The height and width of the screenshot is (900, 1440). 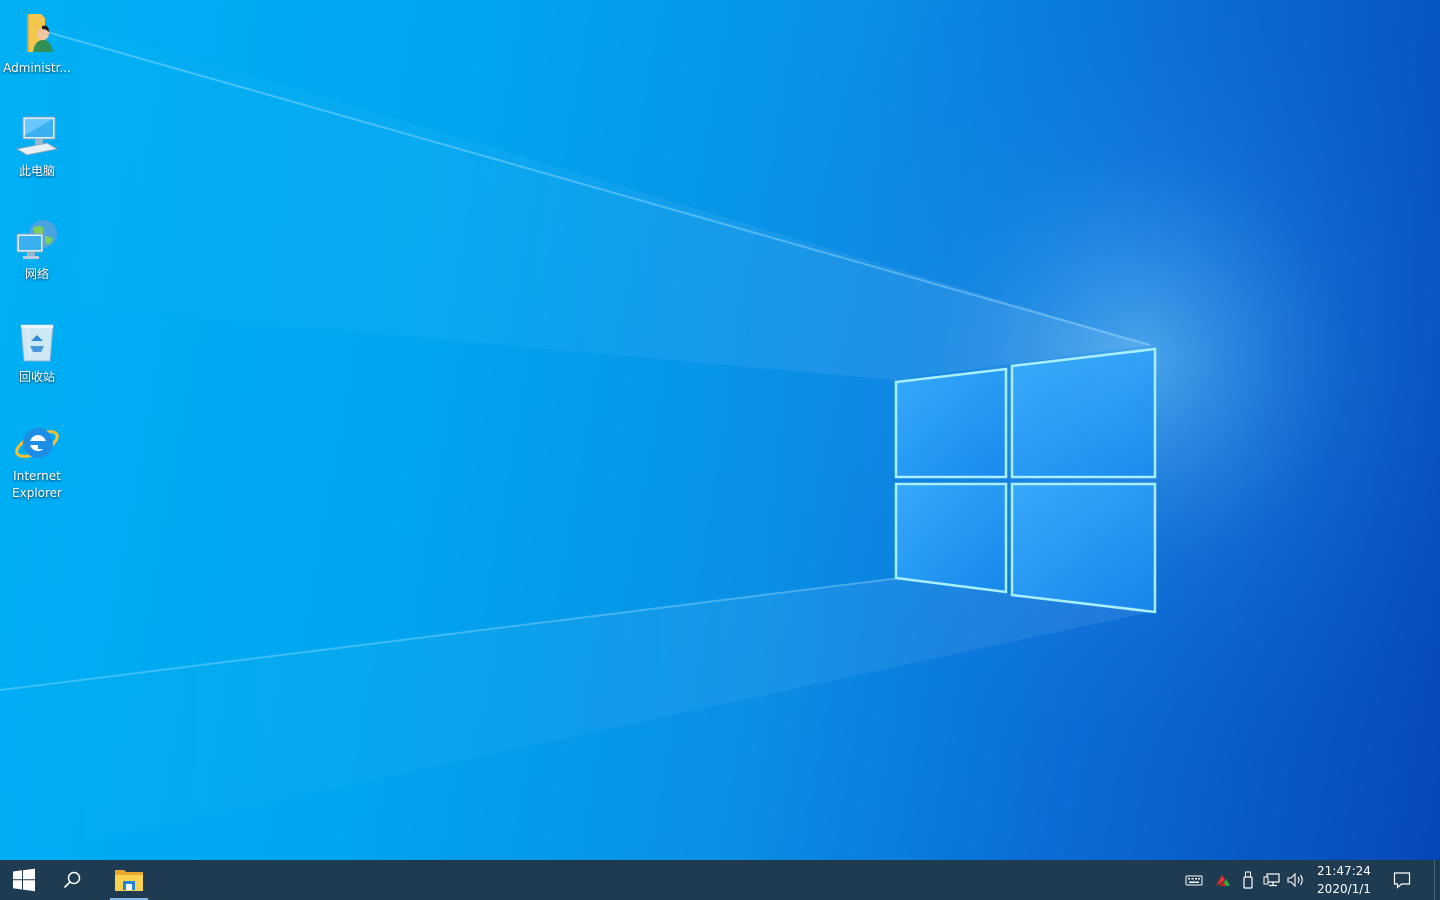 I want to click on desktop-icon-recycle-bin: 回收站, so click(x=37, y=352).